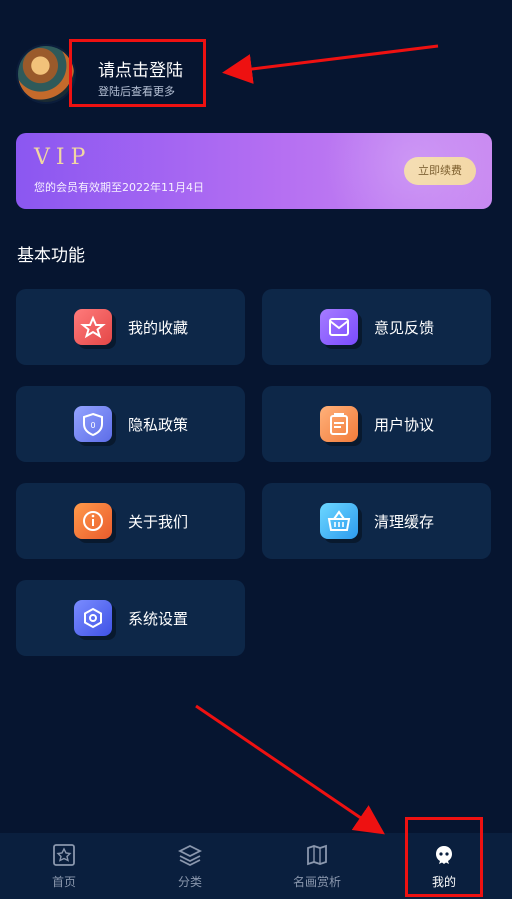 The height and width of the screenshot is (899, 512). What do you see at coordinates (339, 424) in the screenshot?
I see `clipboard-icon` at bounding box center [339, 424].